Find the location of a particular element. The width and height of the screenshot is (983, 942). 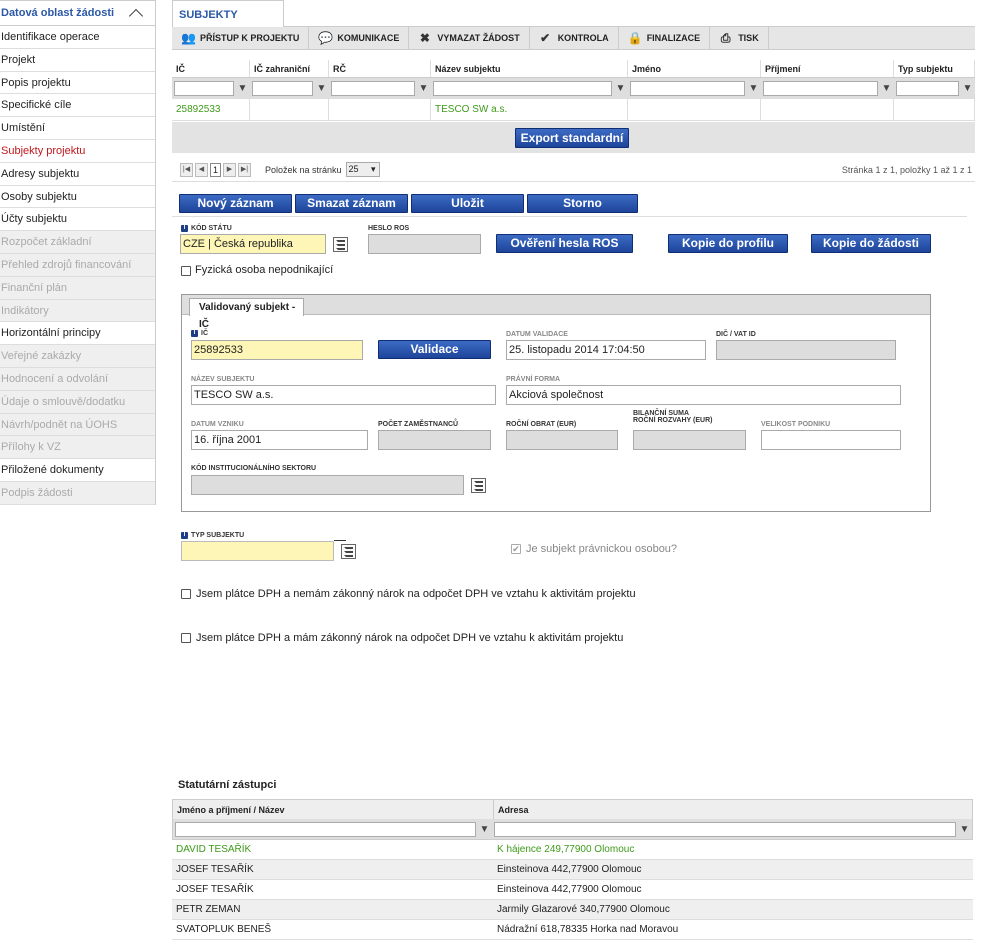

sidebar-item: Horizontální principy is located at coordinates (77, 334).